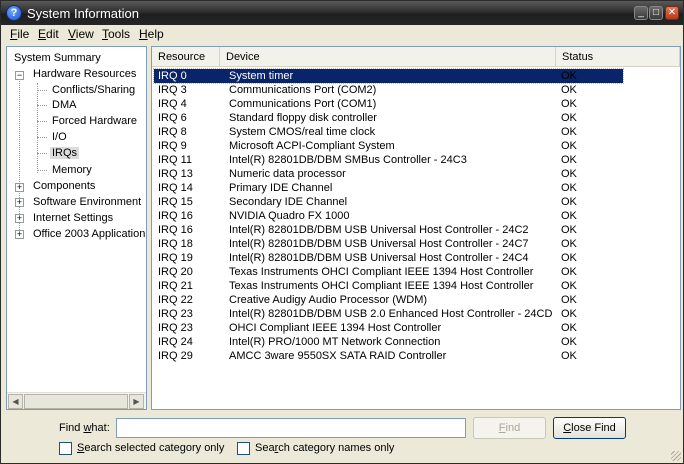  I want to click on tree-item-label: Office 2003 Applications, so click(90, 234).